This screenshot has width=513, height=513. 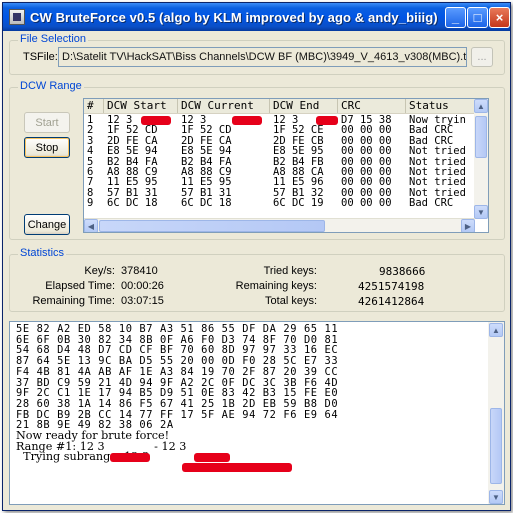 What do you see at coordinates (94, 106) in the screenshot?
I see `column-header-number: #` at bounding box center [94, 106].